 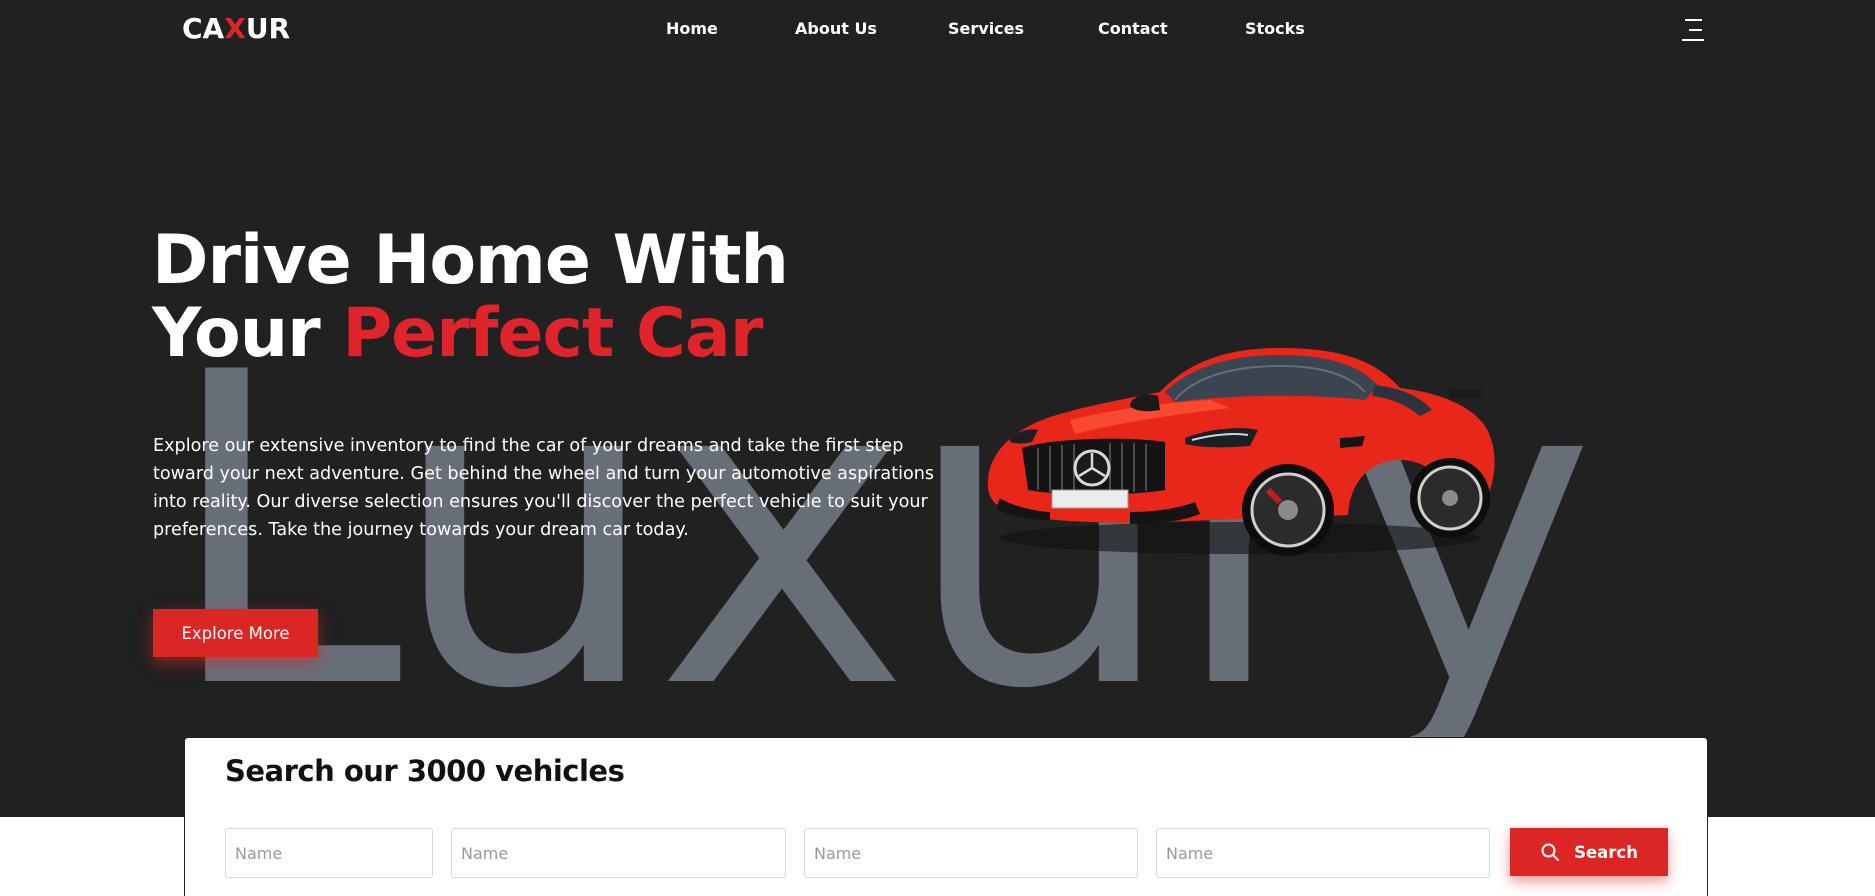 What do you see at coordinates (1693, 30) in the screenshot?
I see `hamburger-menu-icon` at bounding box center [1693, 30].